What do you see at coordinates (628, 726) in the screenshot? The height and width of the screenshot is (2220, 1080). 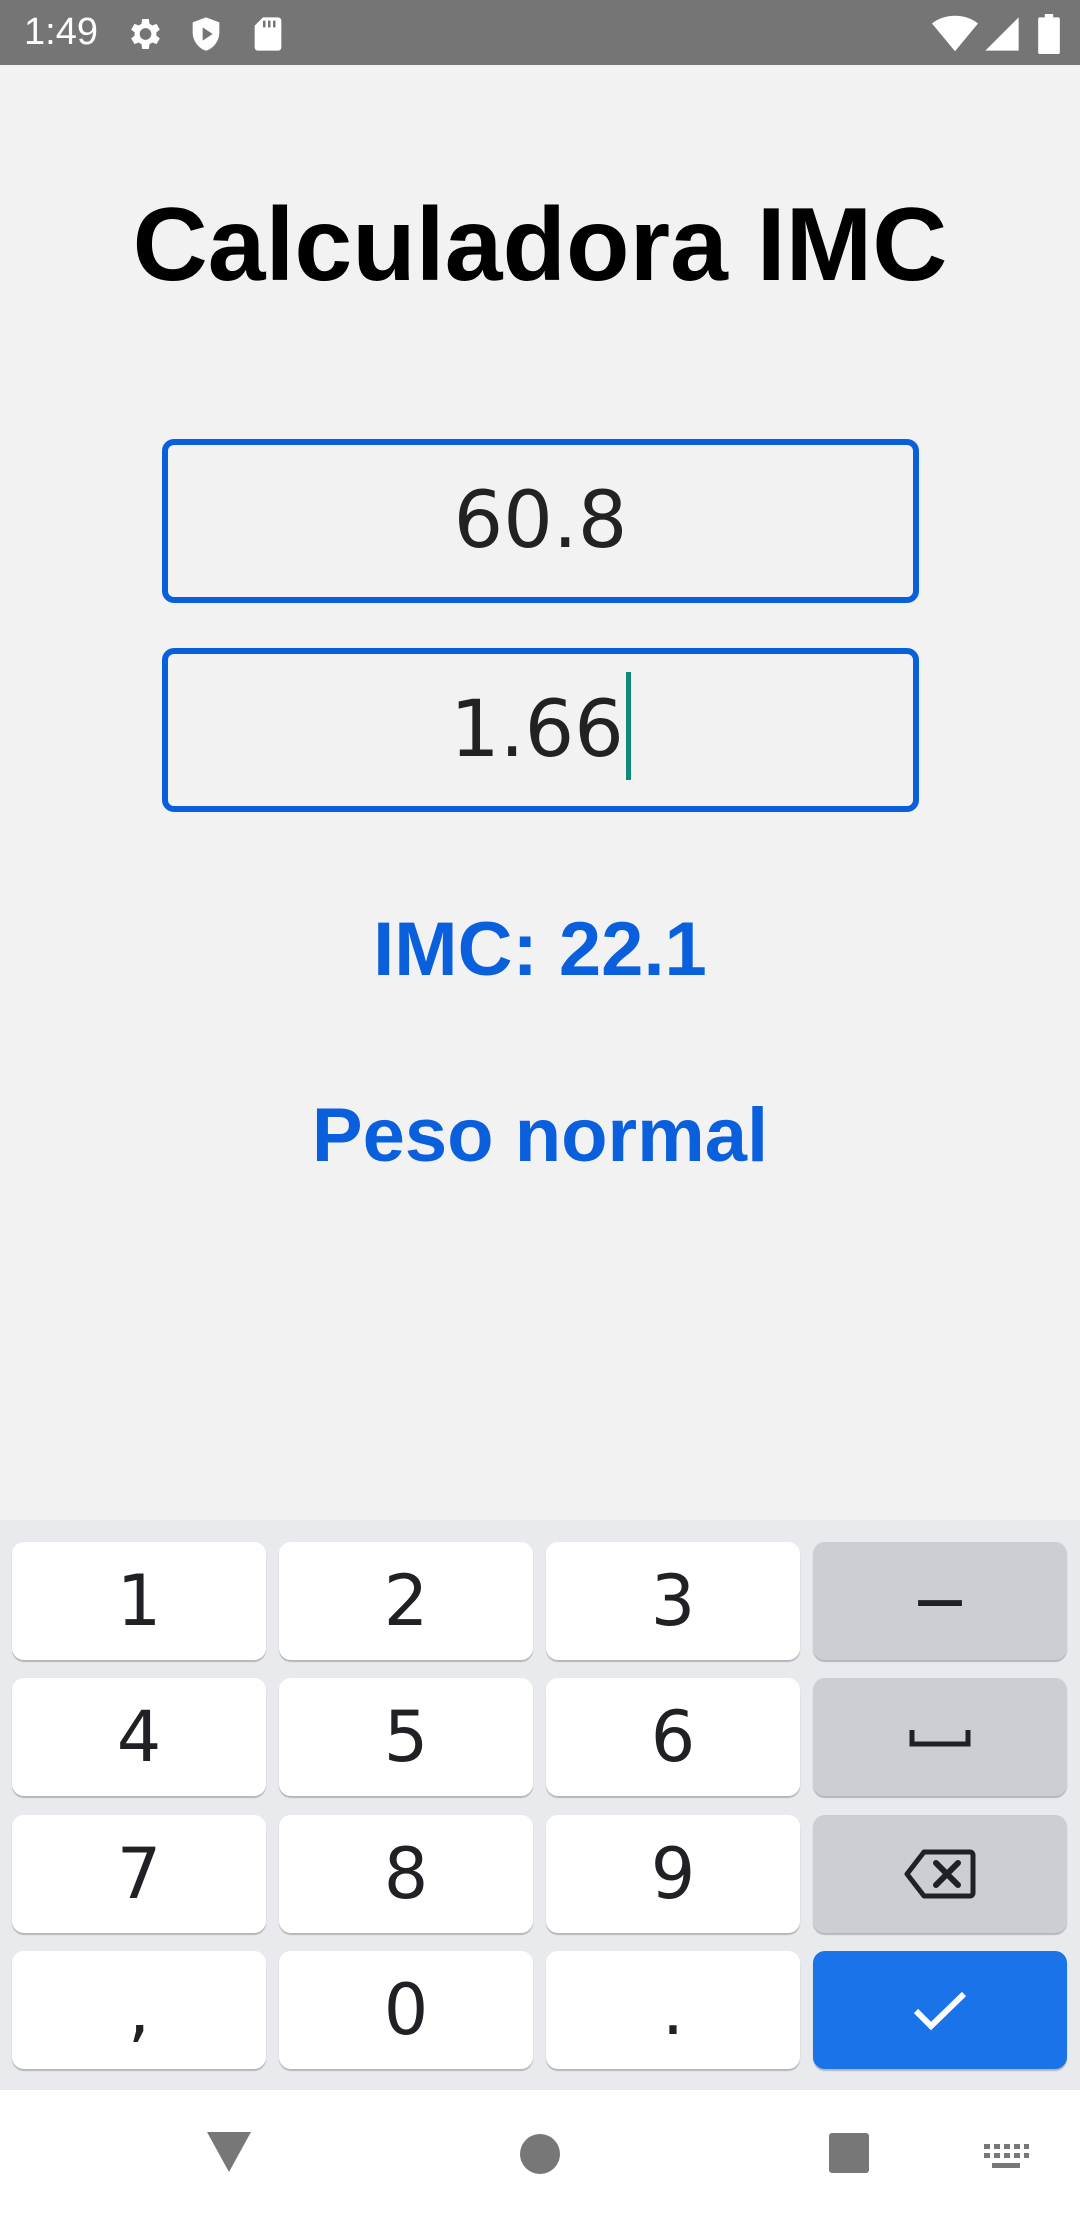 I see `text-cursor` at bounding box center [628, 726].